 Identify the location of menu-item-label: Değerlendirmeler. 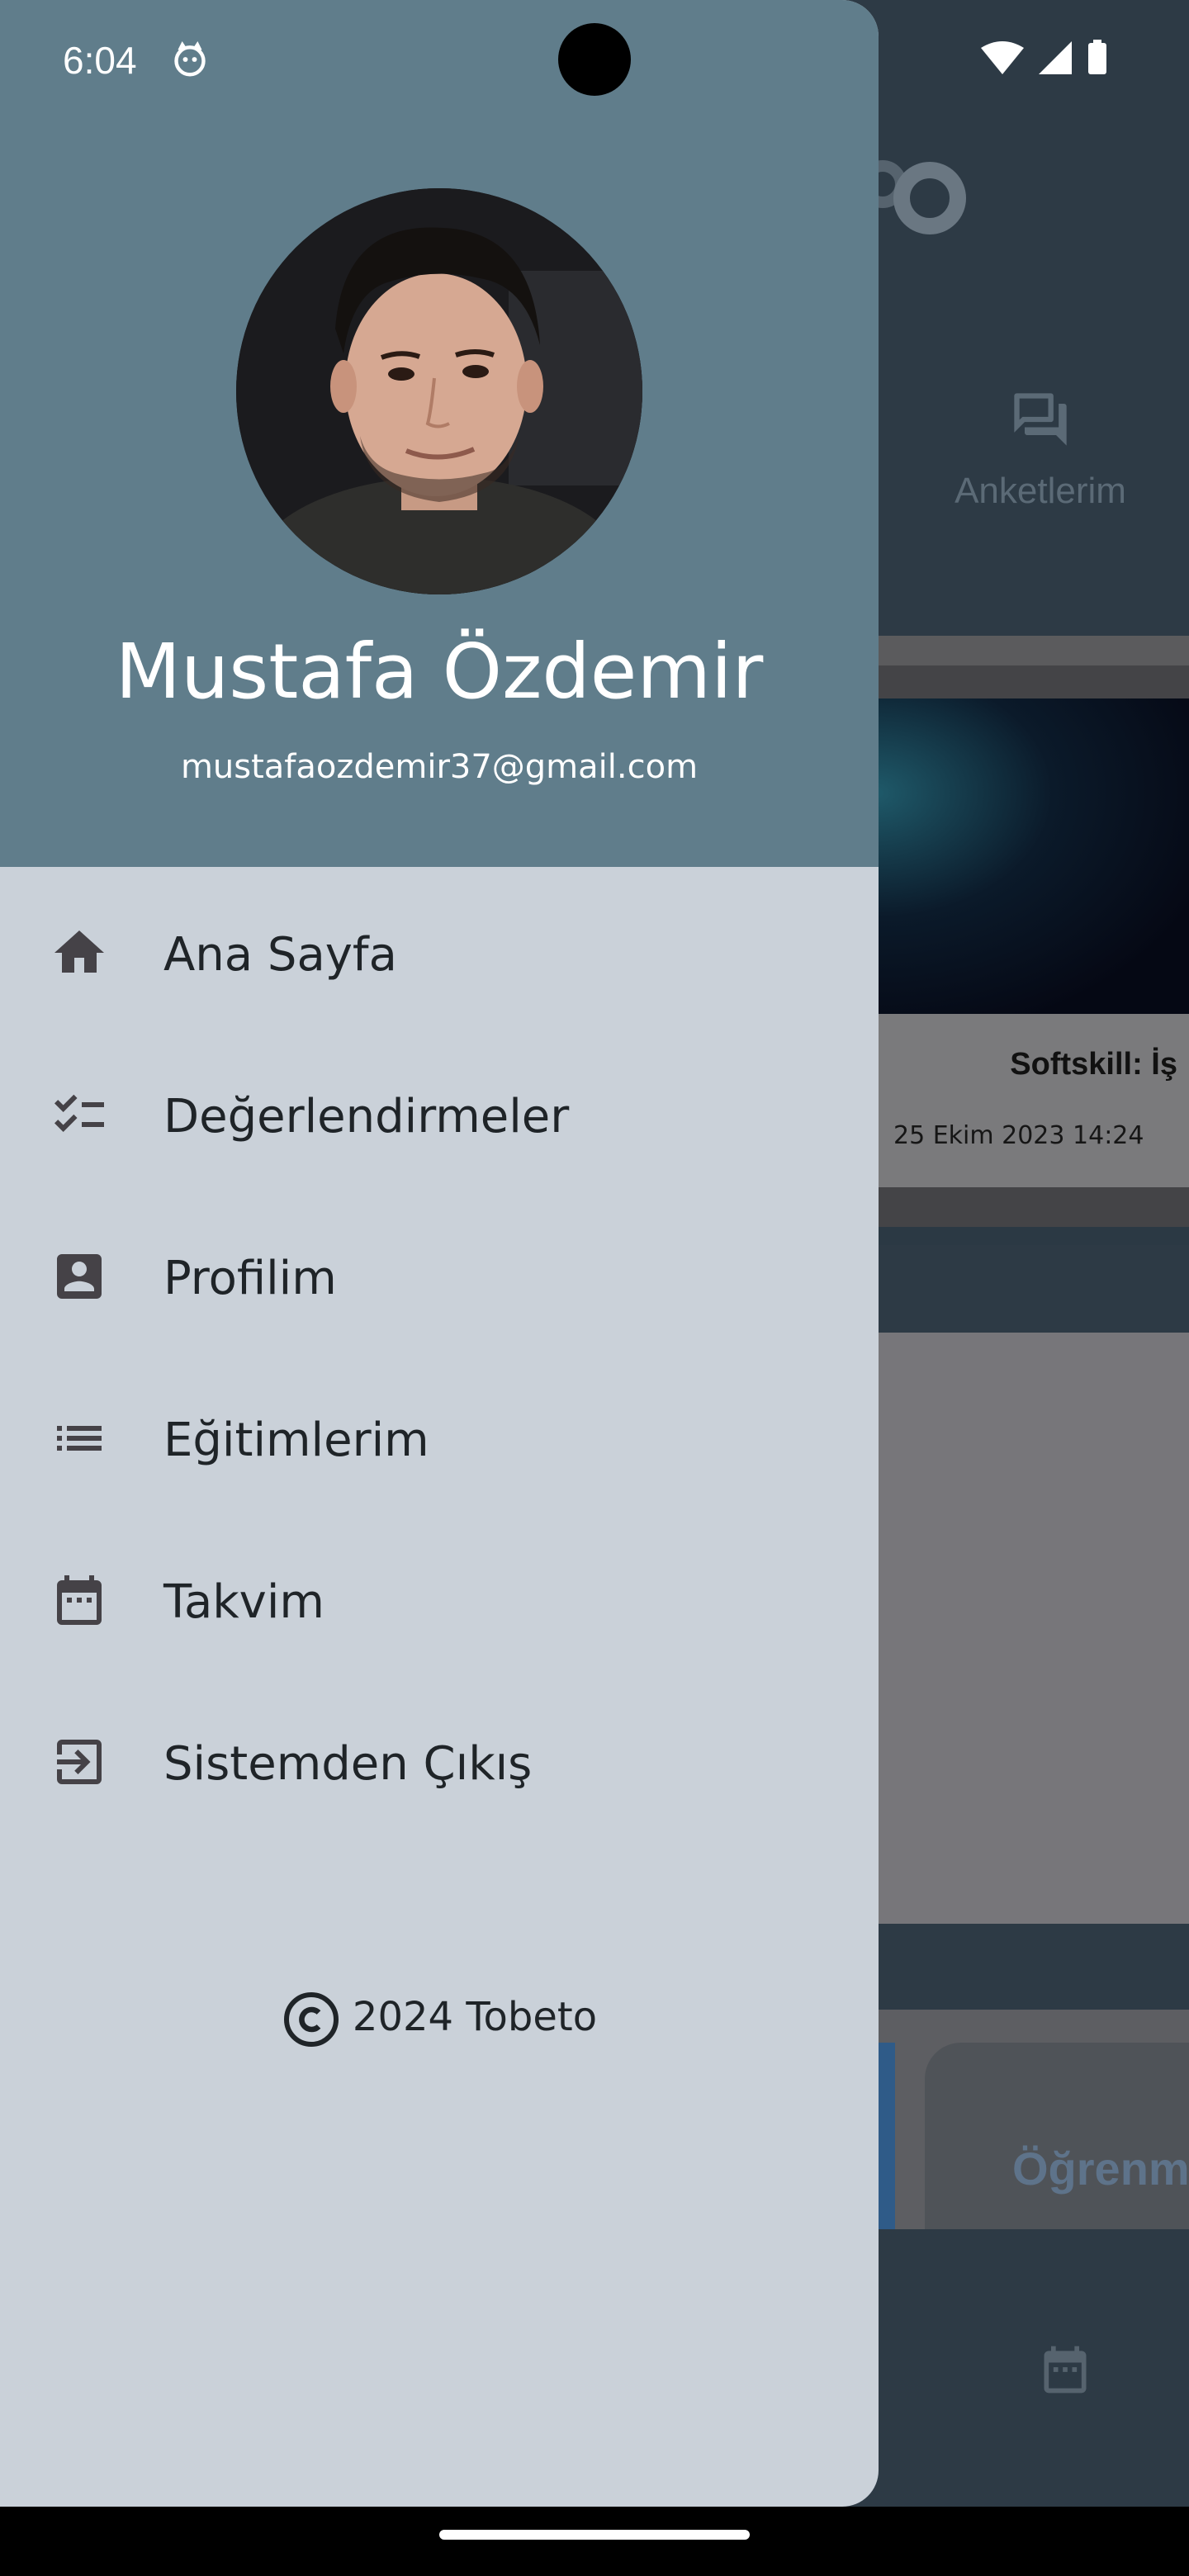
(366, 1117).